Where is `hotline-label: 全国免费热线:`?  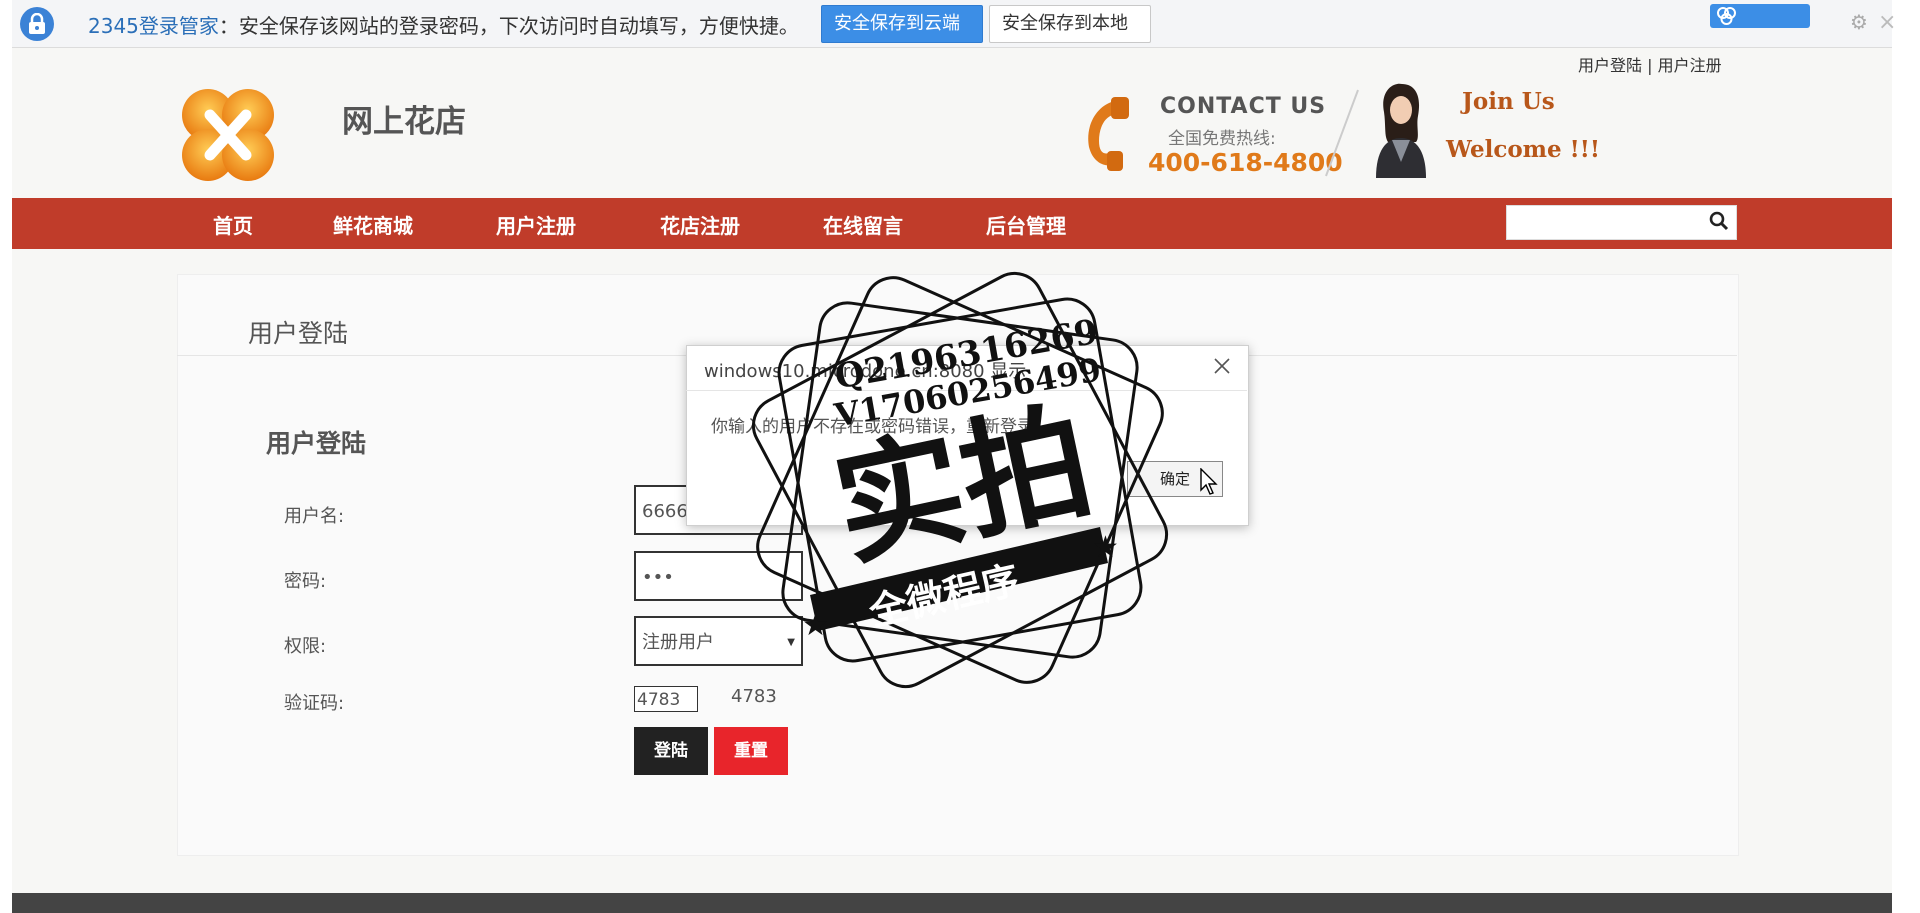 hotline-label: 全国免费热线: is located at coordinates (1222, 139).